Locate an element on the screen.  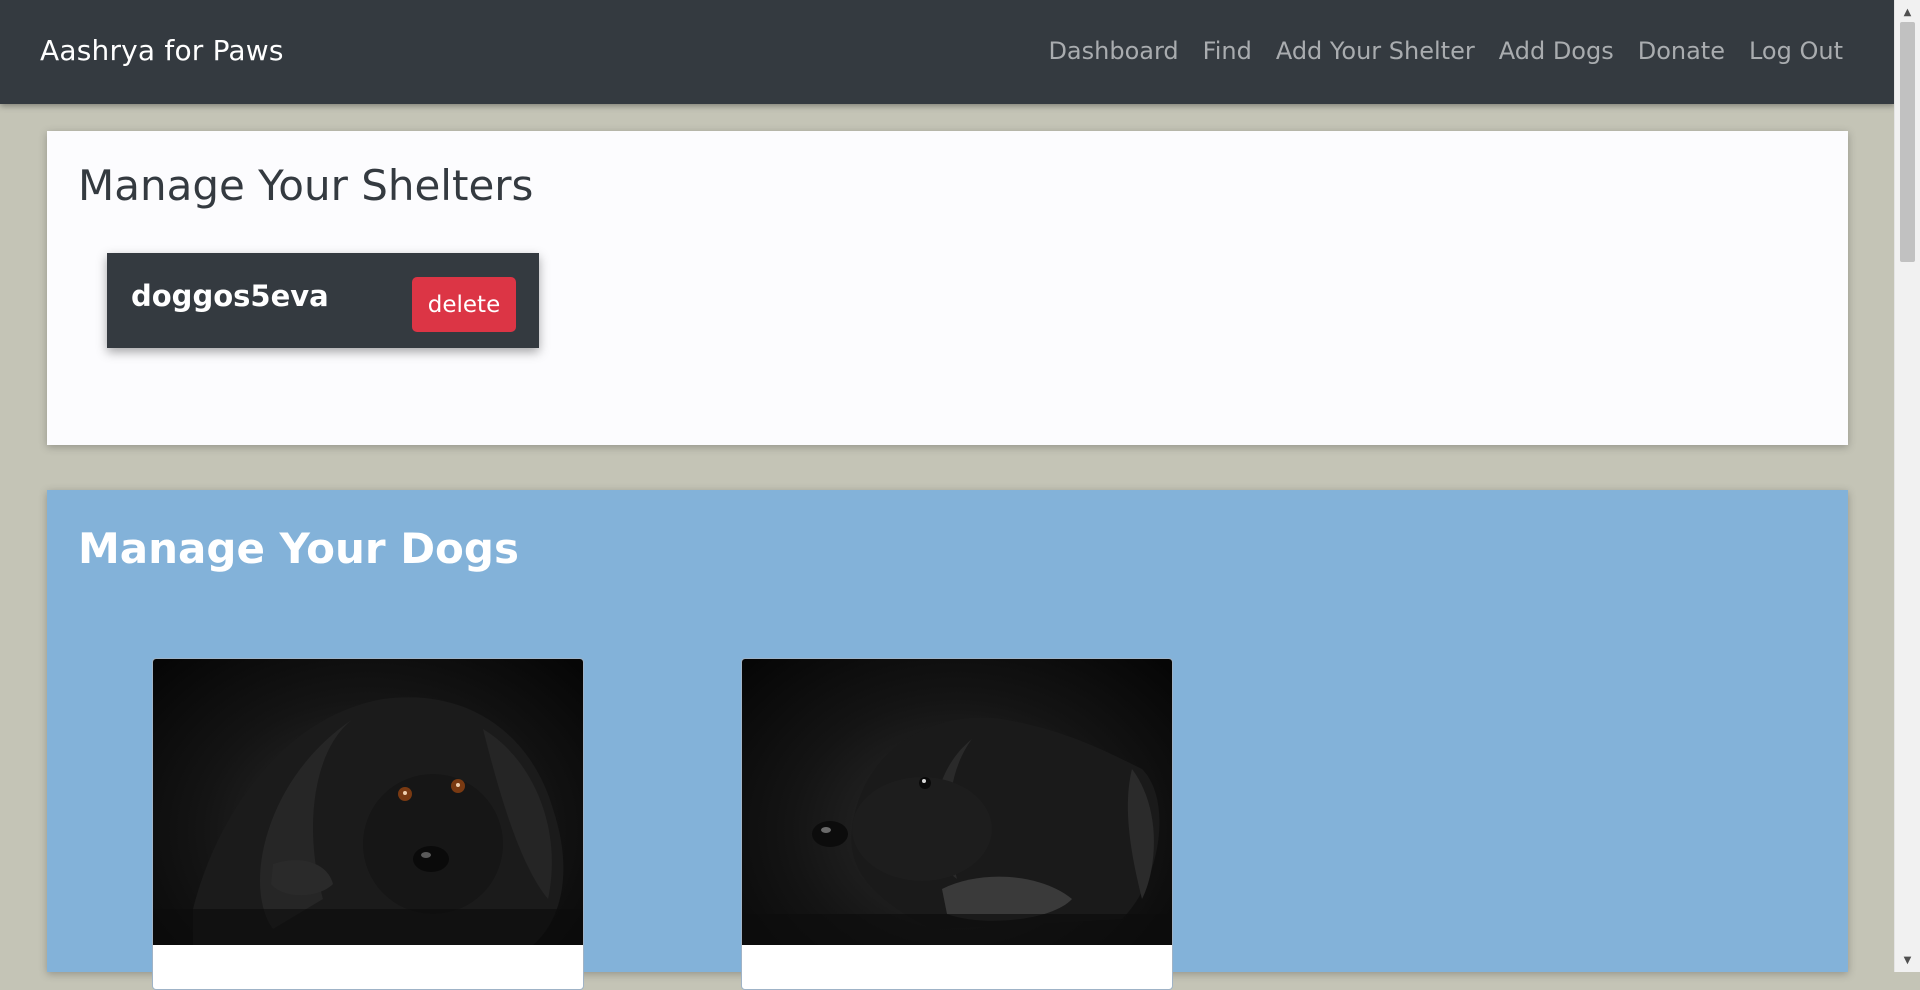
nav-add-dogs: Add Dogs is located at coordinates (1556, 51).